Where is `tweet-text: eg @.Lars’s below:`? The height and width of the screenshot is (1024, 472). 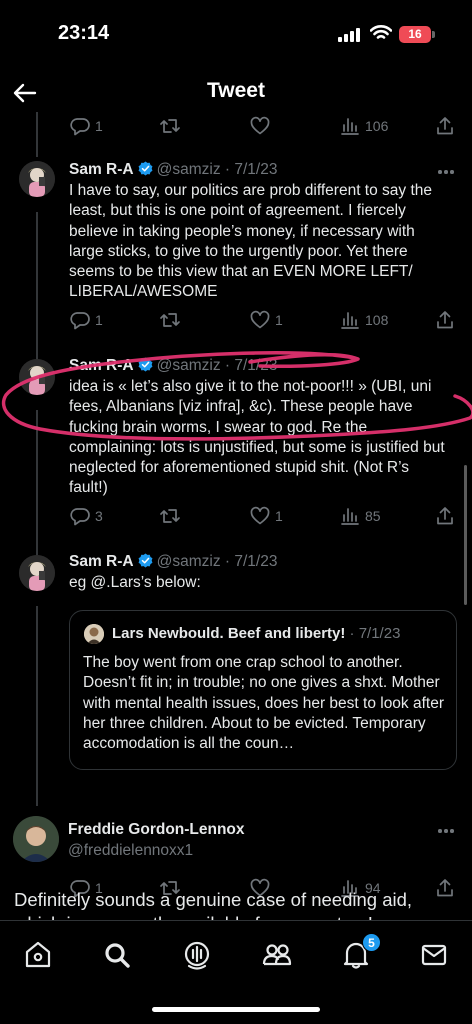
tweet-text: eg @.Lars’s below: is located at coordinates (135, 582).